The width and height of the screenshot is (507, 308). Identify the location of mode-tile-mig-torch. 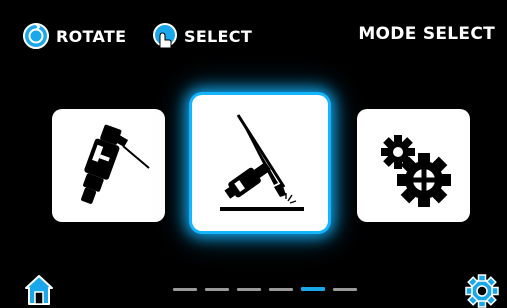
(108, 165).